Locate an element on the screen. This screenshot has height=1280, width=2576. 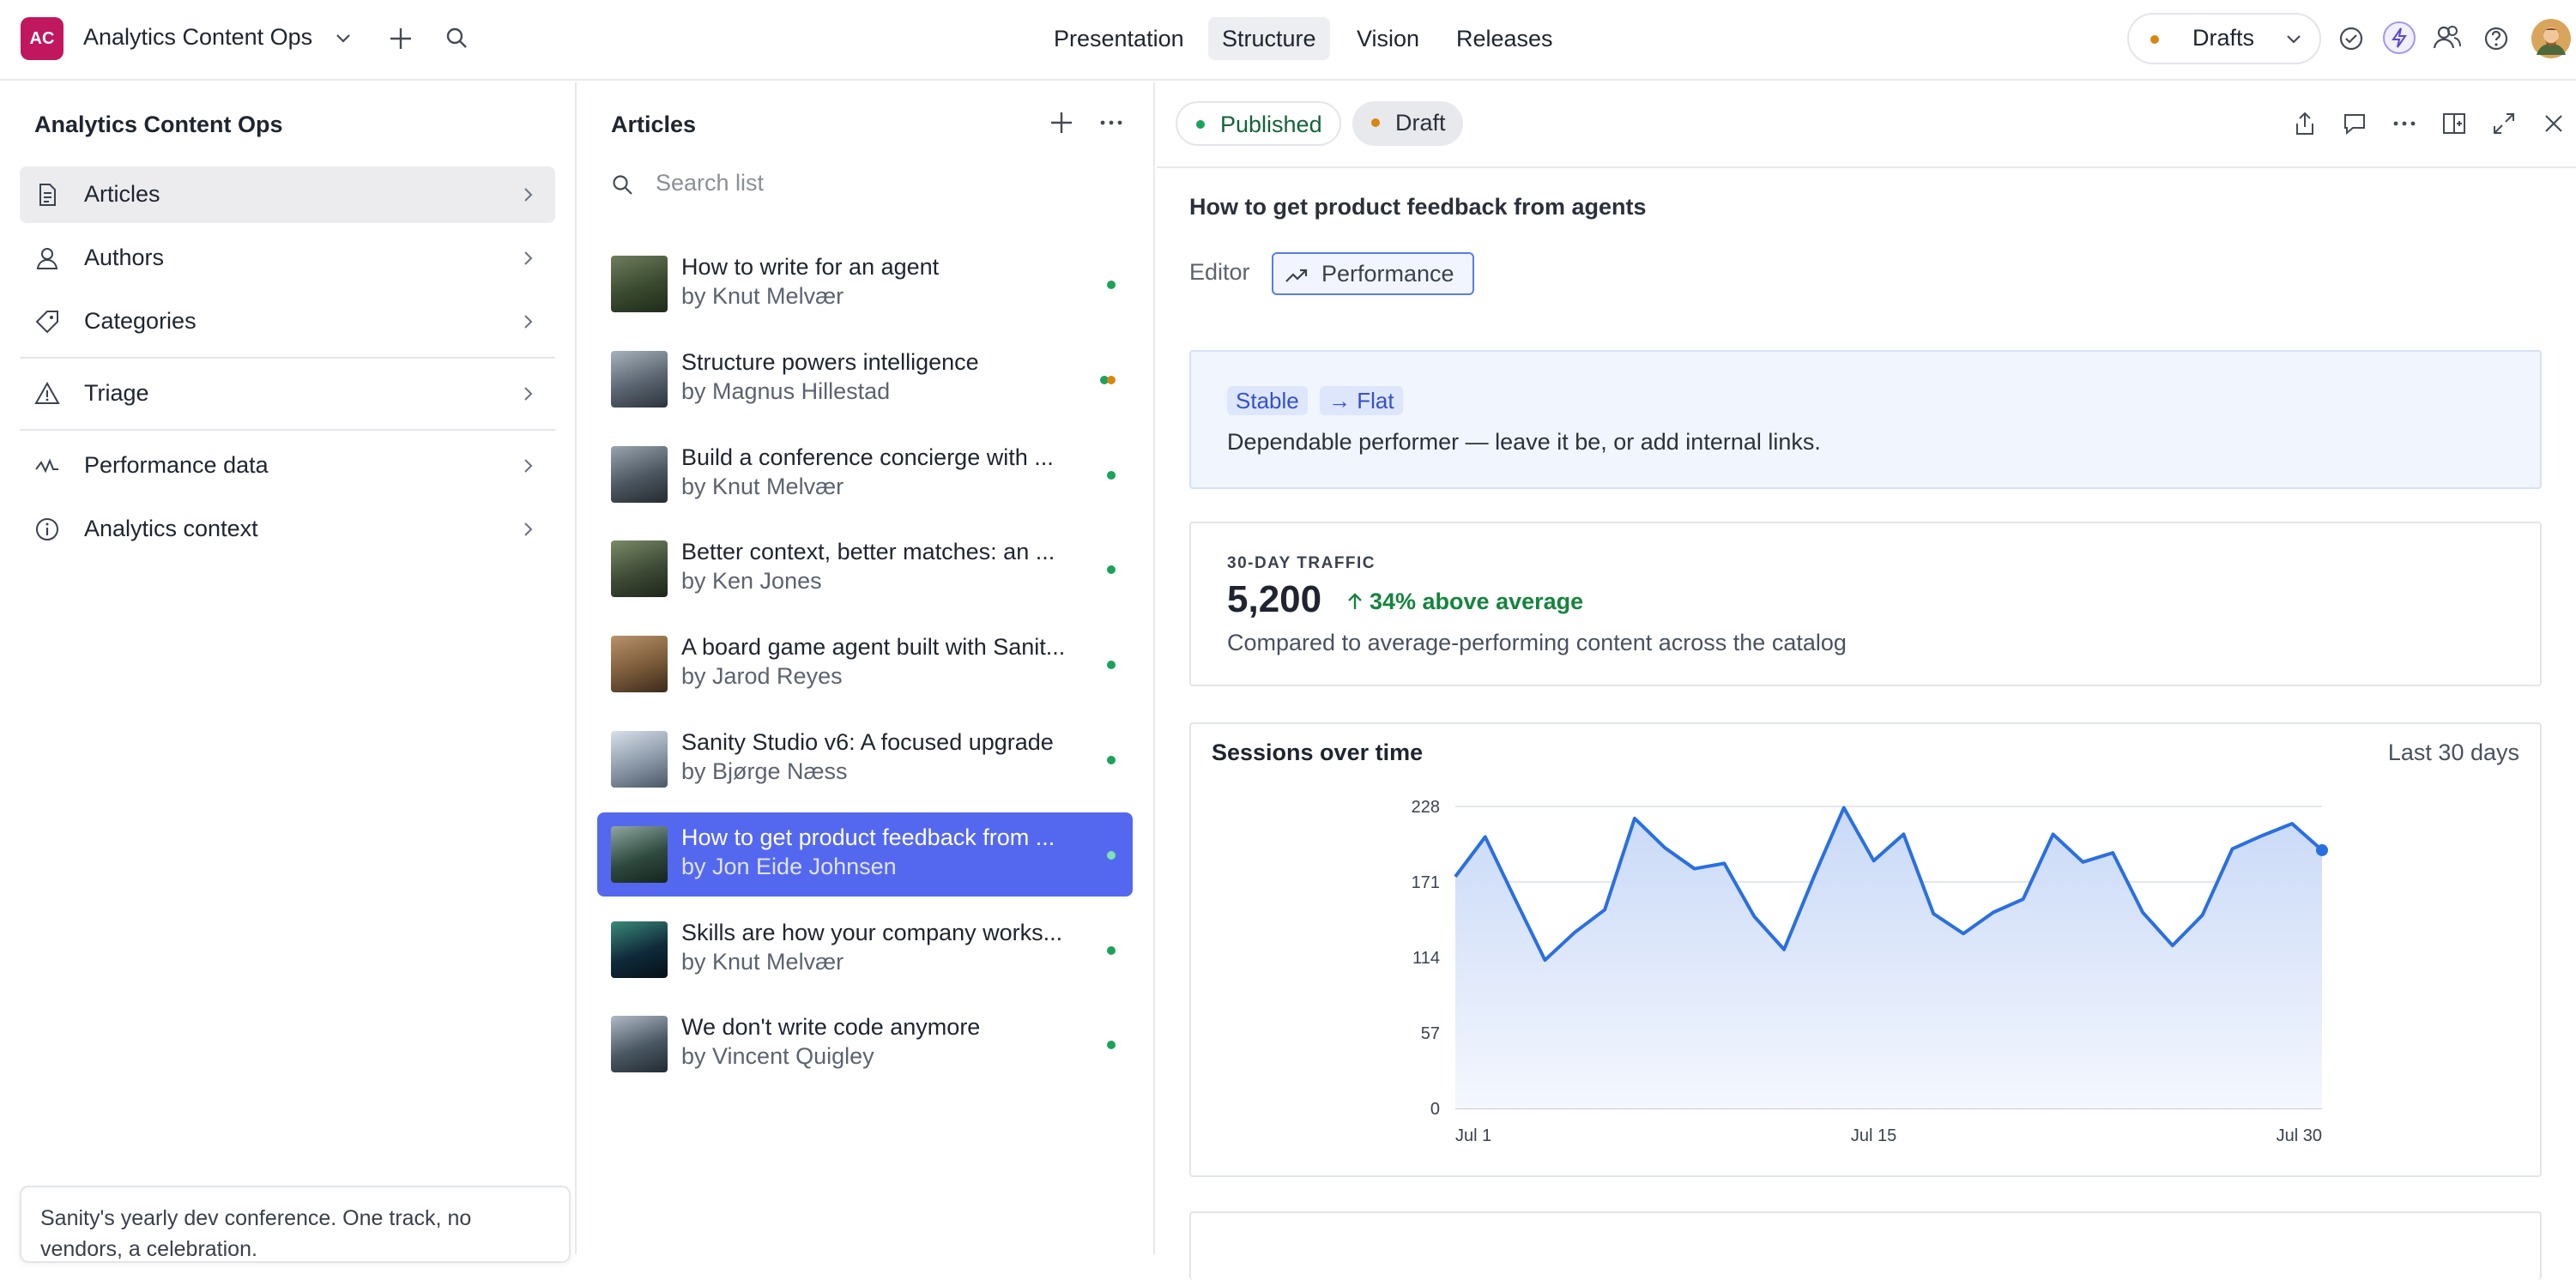
trend-tag: → Flat is located at coordinates (1361, 400).